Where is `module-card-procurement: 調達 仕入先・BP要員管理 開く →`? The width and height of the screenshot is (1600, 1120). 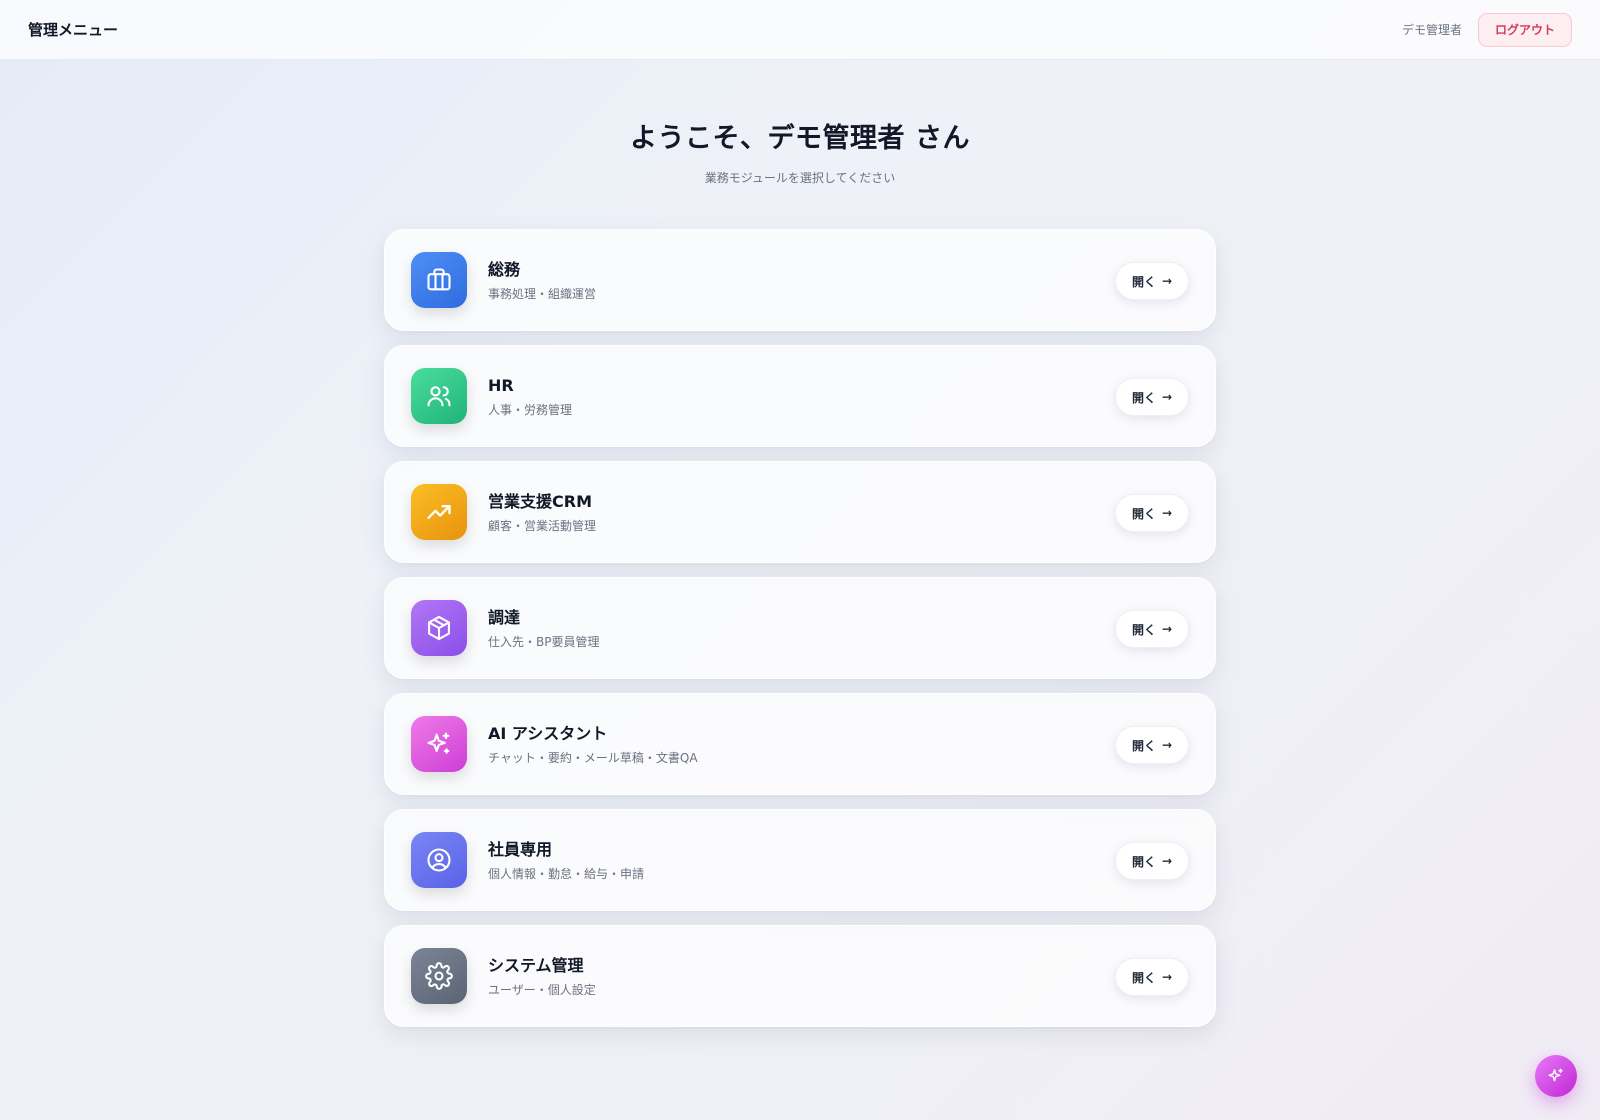 module-card-procurement: 調達 仕入先・BP要員管理 開く → is located at coordinates (800, 628).